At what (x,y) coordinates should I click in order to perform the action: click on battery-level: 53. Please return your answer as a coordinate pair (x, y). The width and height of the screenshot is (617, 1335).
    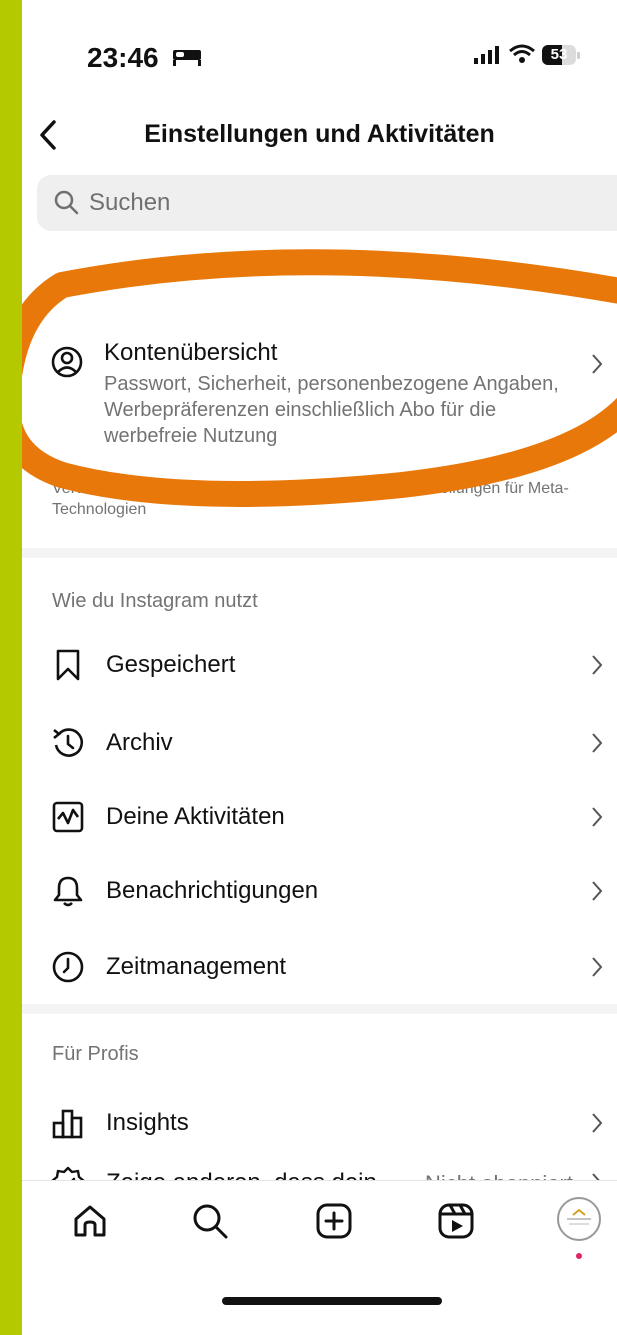
    Looking at the image, I should click on (559, 54).